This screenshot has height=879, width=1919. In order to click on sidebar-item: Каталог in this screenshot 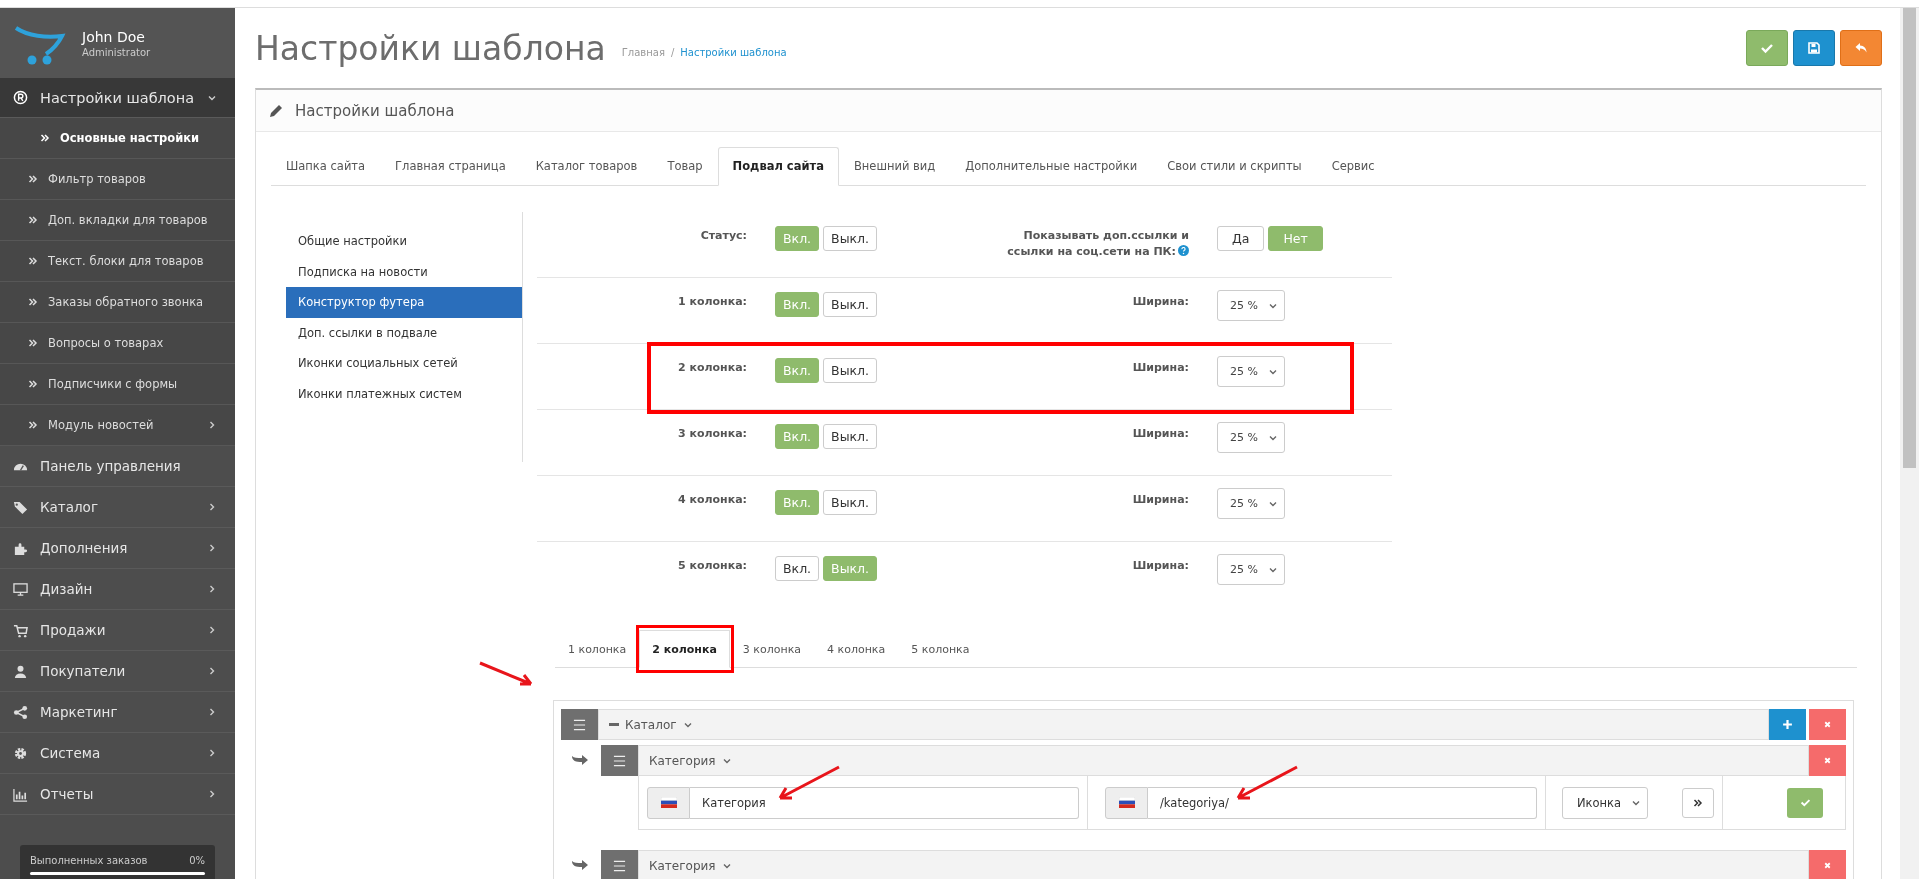, I will do `click(117, 507)`.